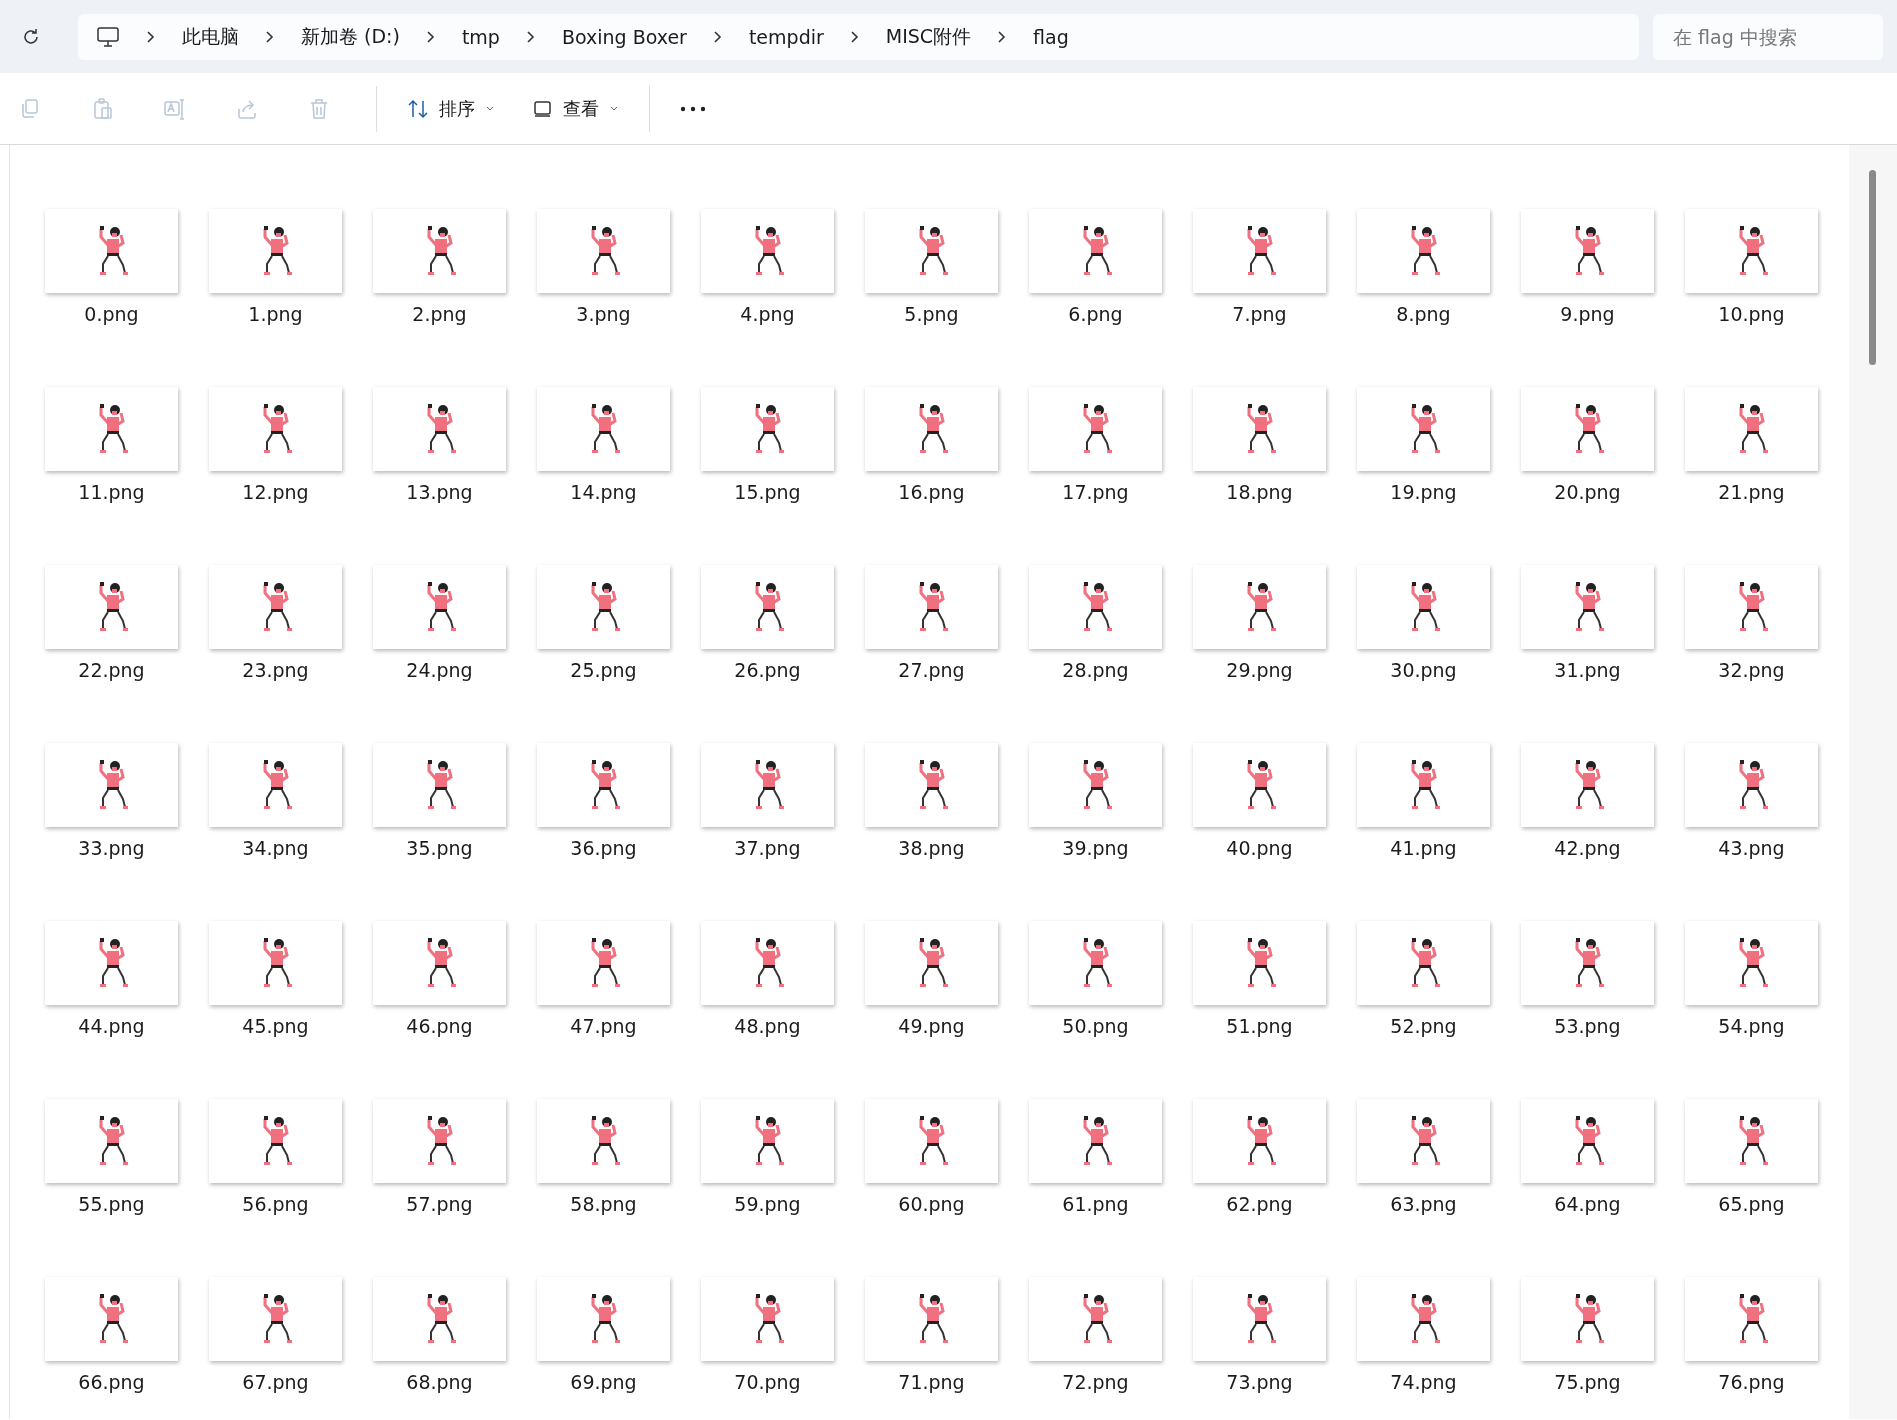  I want to click on file-name: 55.png, so click(111, 1204).